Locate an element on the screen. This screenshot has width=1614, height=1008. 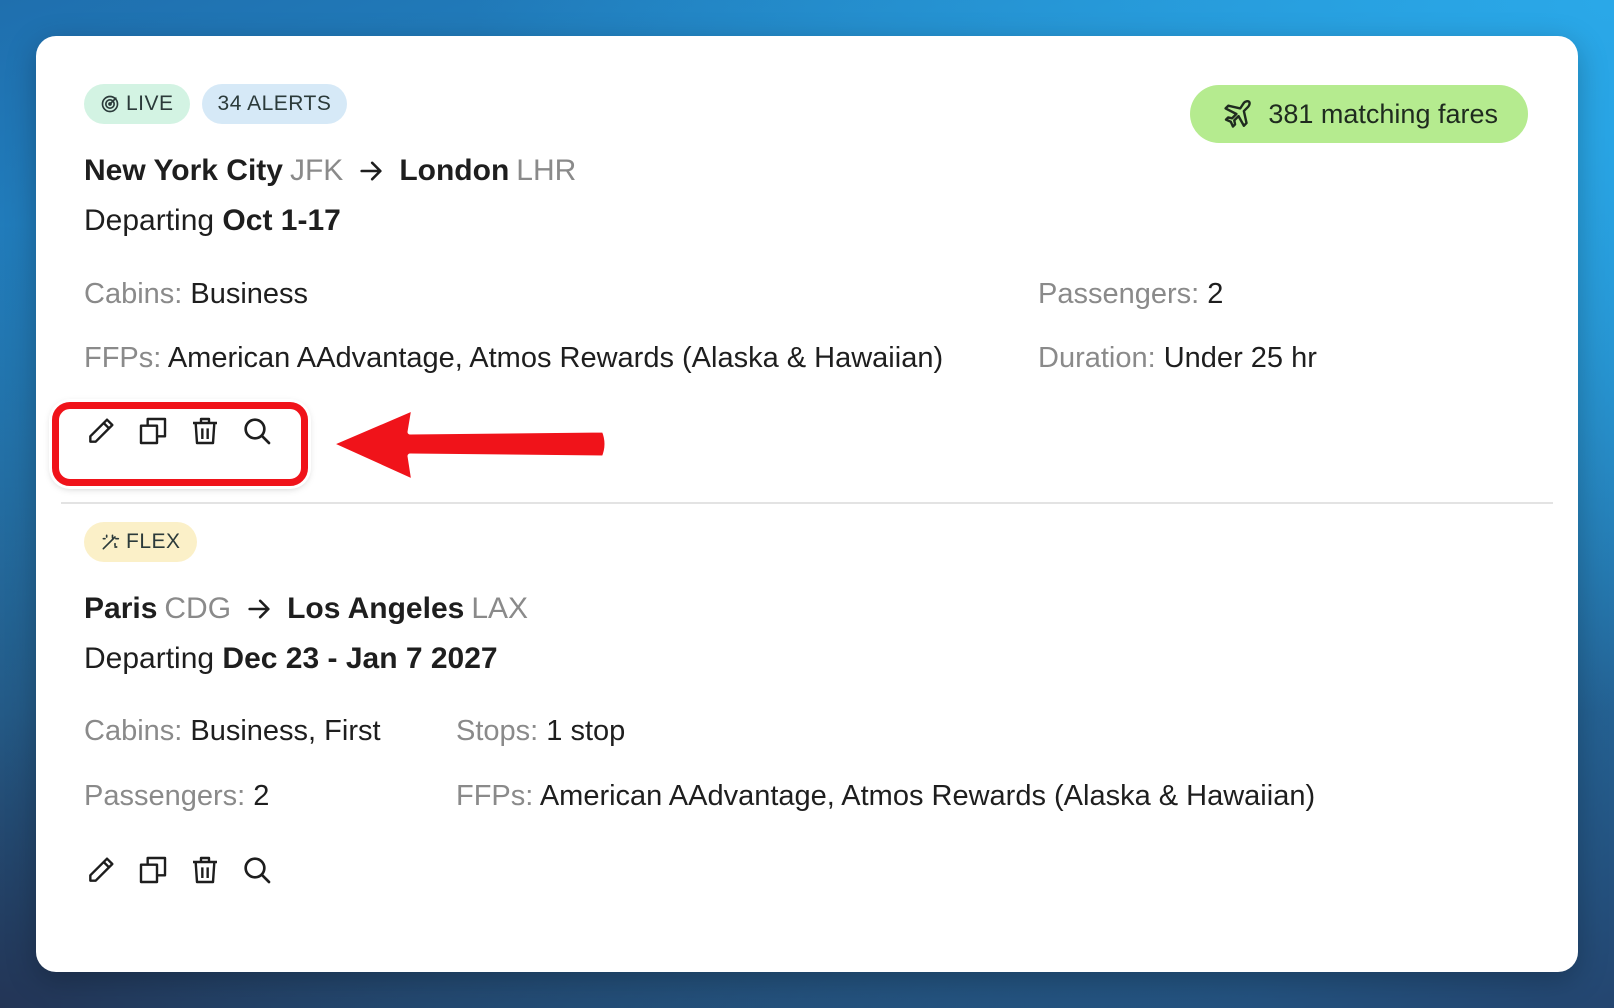
cabins-value: Business, First is located at coordinates (285, 731).